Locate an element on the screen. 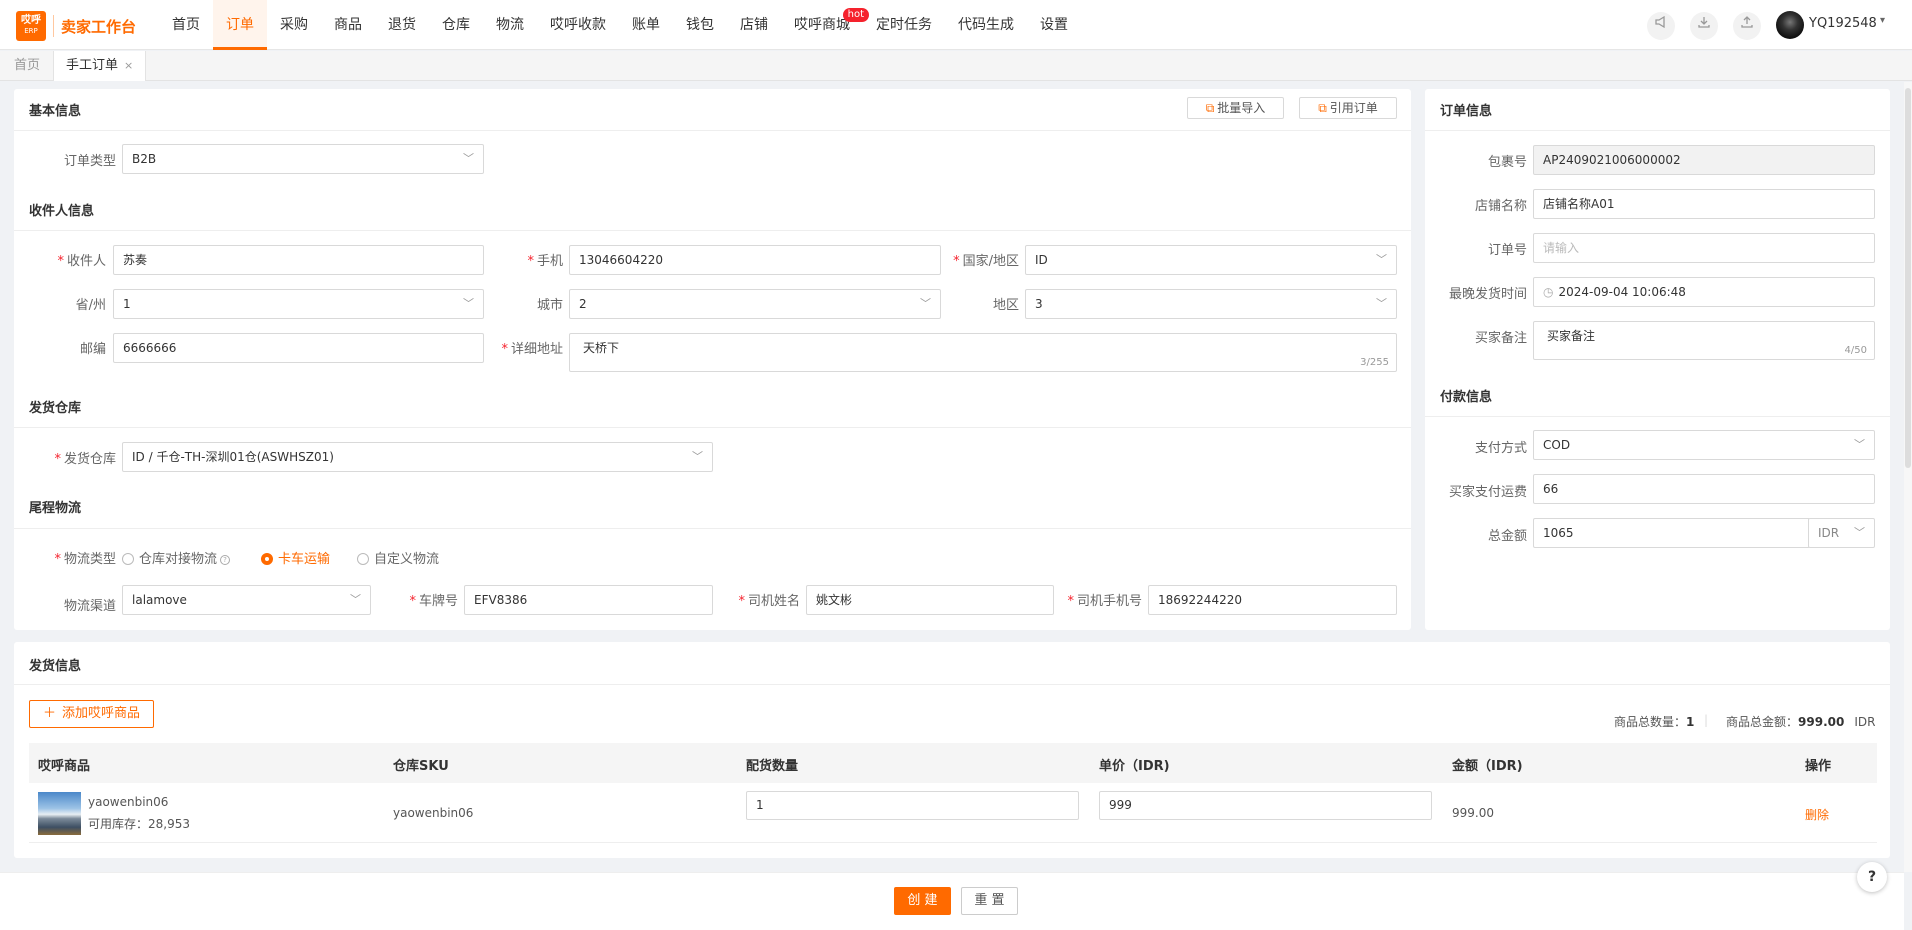 Image resolution: width=1912 pixels, height=930 pixels. help-icon: ? is located at coordinates (225, 560).